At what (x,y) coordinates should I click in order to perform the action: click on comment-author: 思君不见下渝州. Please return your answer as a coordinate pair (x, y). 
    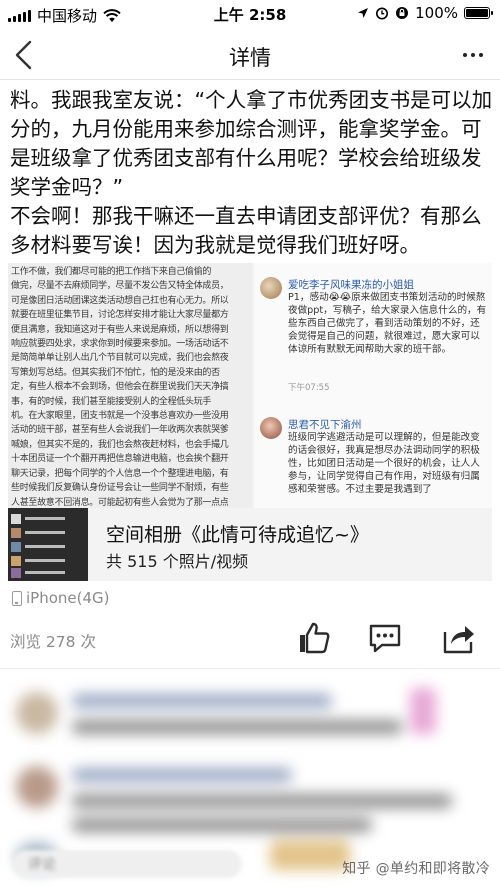
    Looking at the image, I should click on (325, 425).